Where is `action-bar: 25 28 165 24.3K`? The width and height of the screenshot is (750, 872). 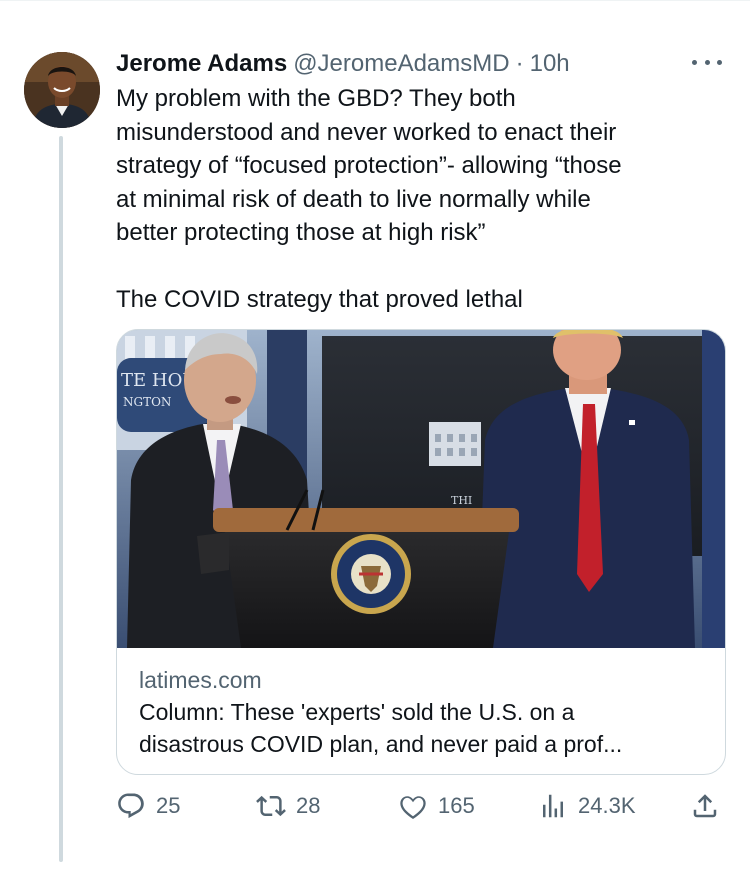 action-bar: 25 28 165 24.3K is located at coordinates (422, 806).